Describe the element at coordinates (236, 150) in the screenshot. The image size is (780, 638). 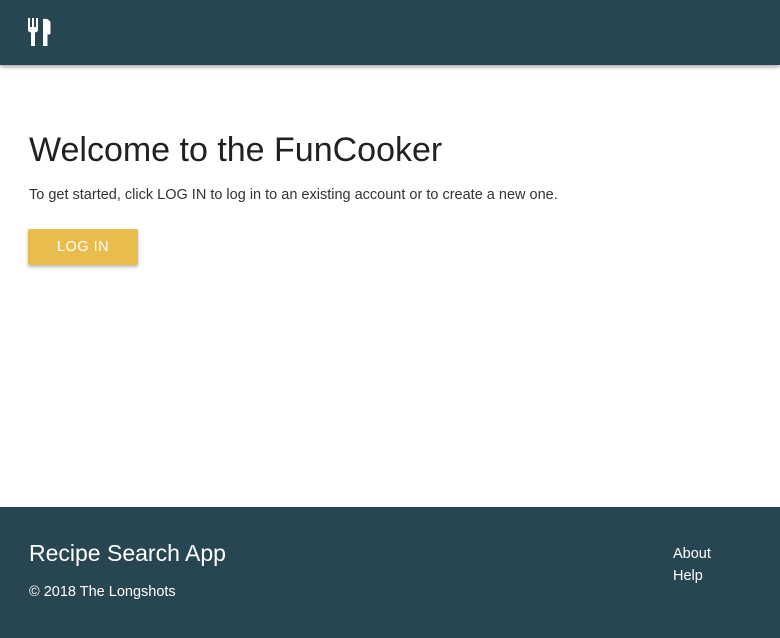
I see `page-title: Welcome to the FunCooker` at that location.